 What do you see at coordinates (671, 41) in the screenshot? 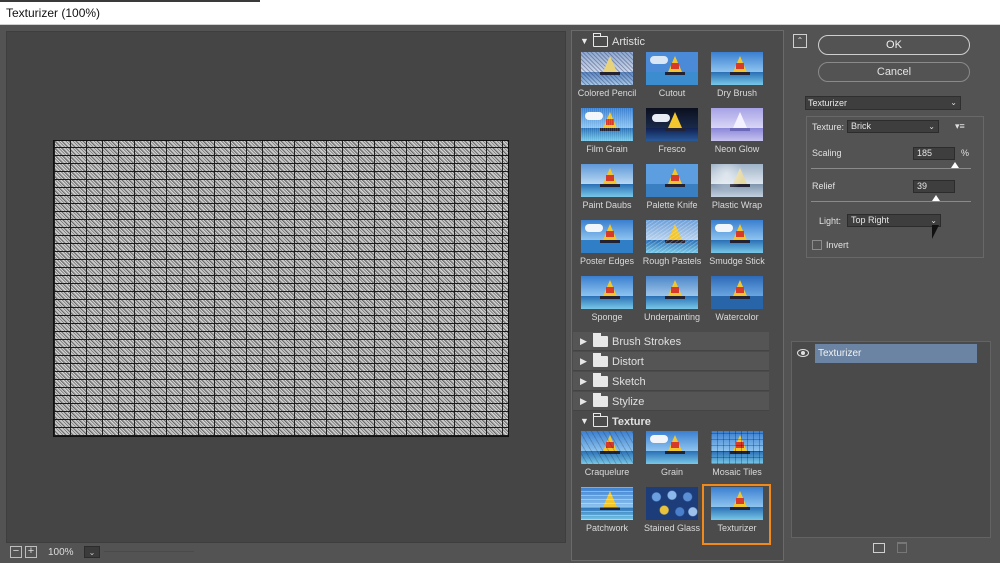
I see `folder-artistic: ▼ Artistic` at bounding box center [671, 41].